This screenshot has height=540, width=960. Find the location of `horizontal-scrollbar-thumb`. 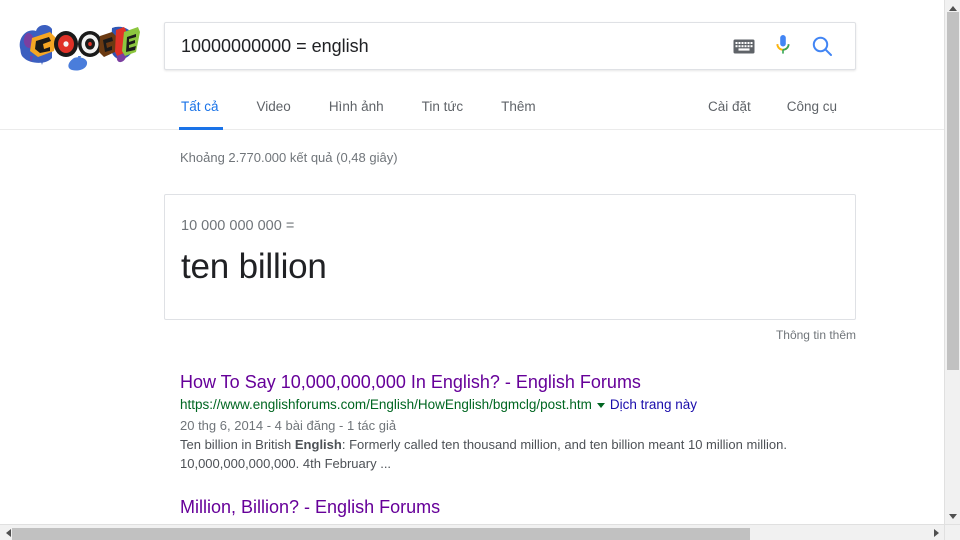

horizontal-scrollbar-thumb is located at coordinates (381, 534).